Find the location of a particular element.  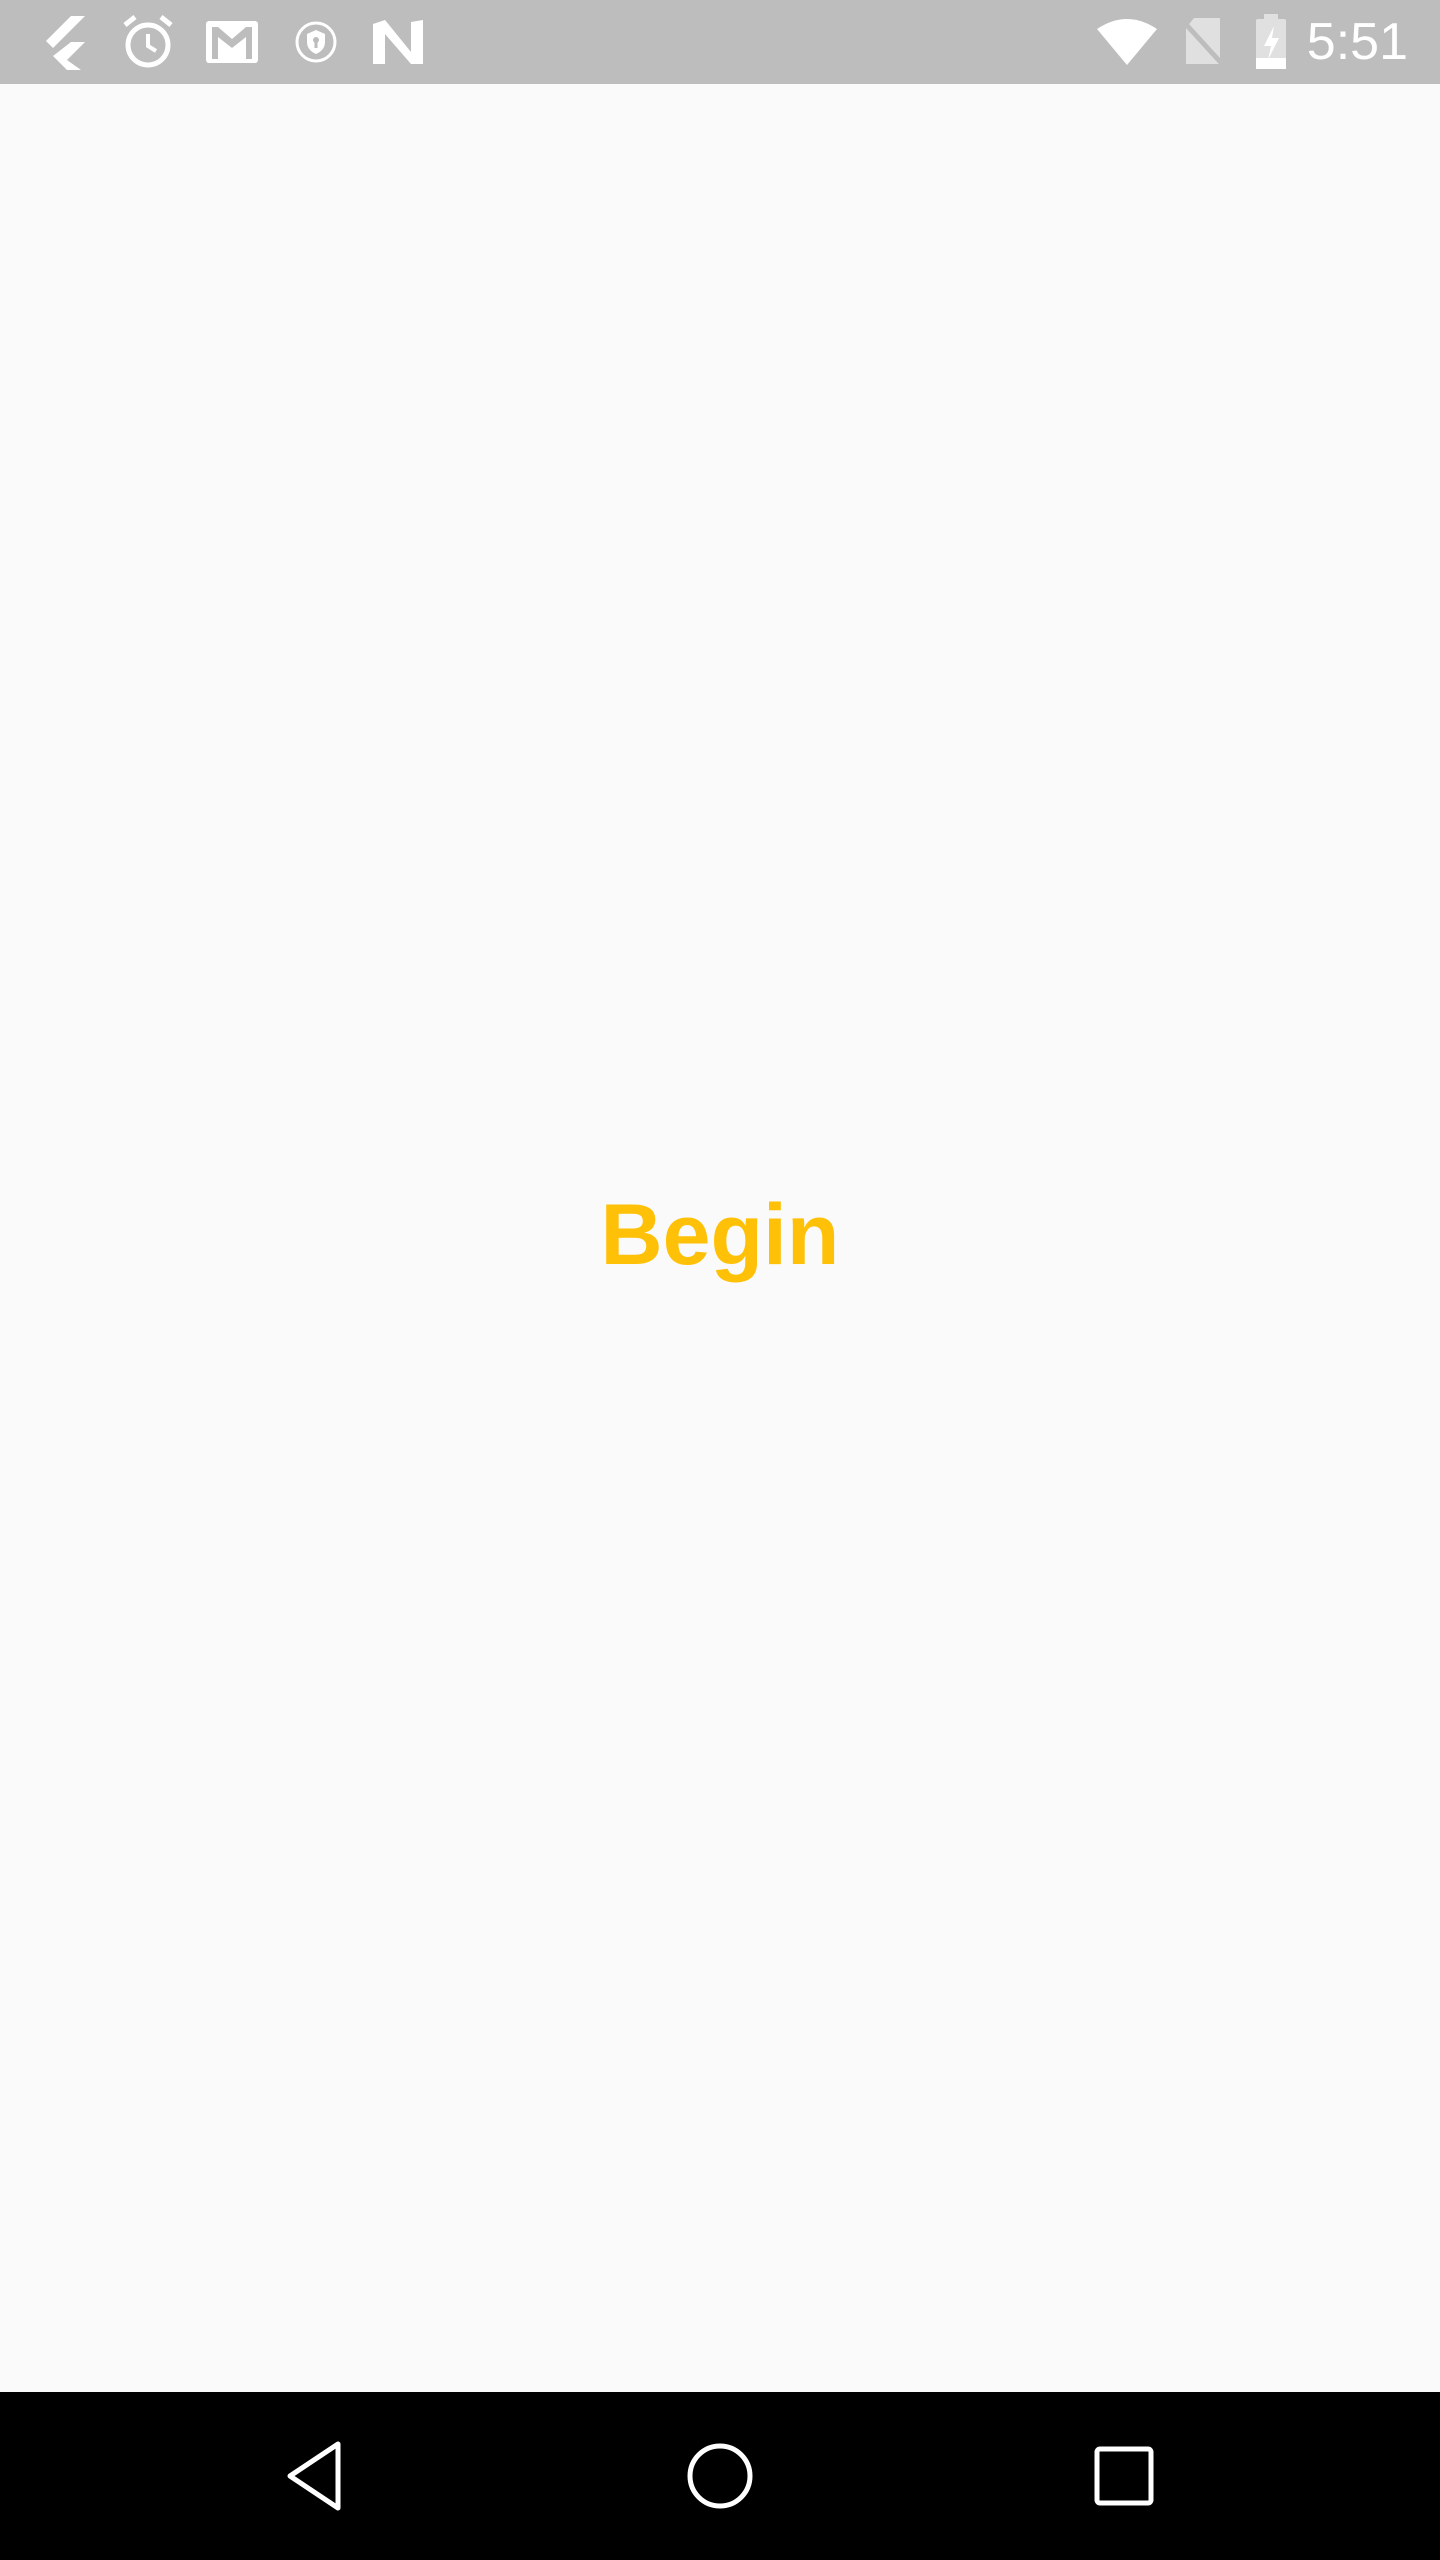

recents-icon is located at coordinates (1124, 2476).